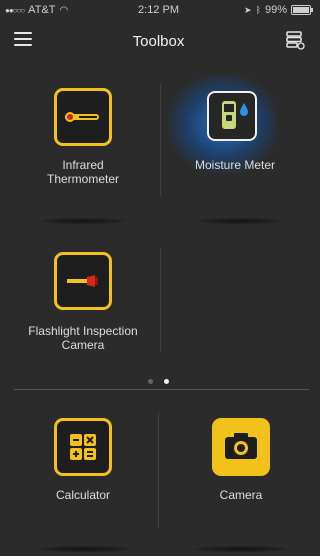  What do you see at coordinates (295, 40) in the screenshot?
I see `layers-settings-icon` at bounding box center [295, 40].